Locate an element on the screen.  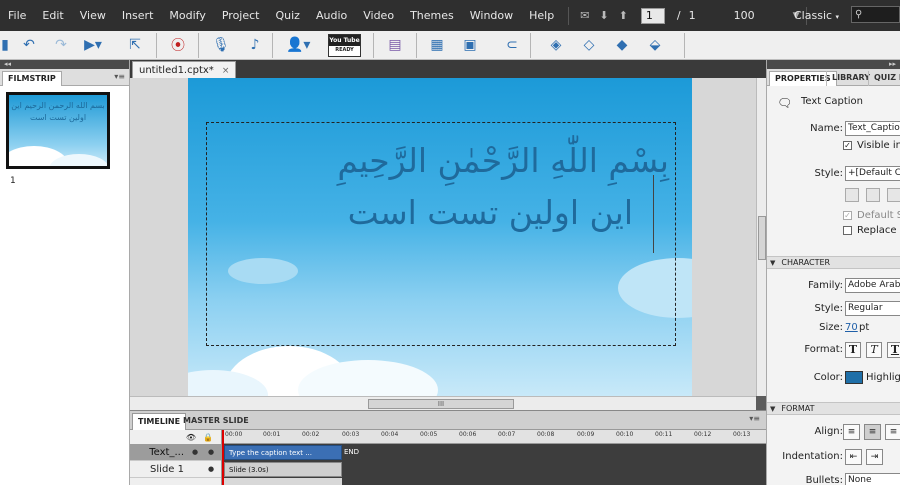
youtube-ready-icon: You Tube READY is located at coordinates (344, 45).